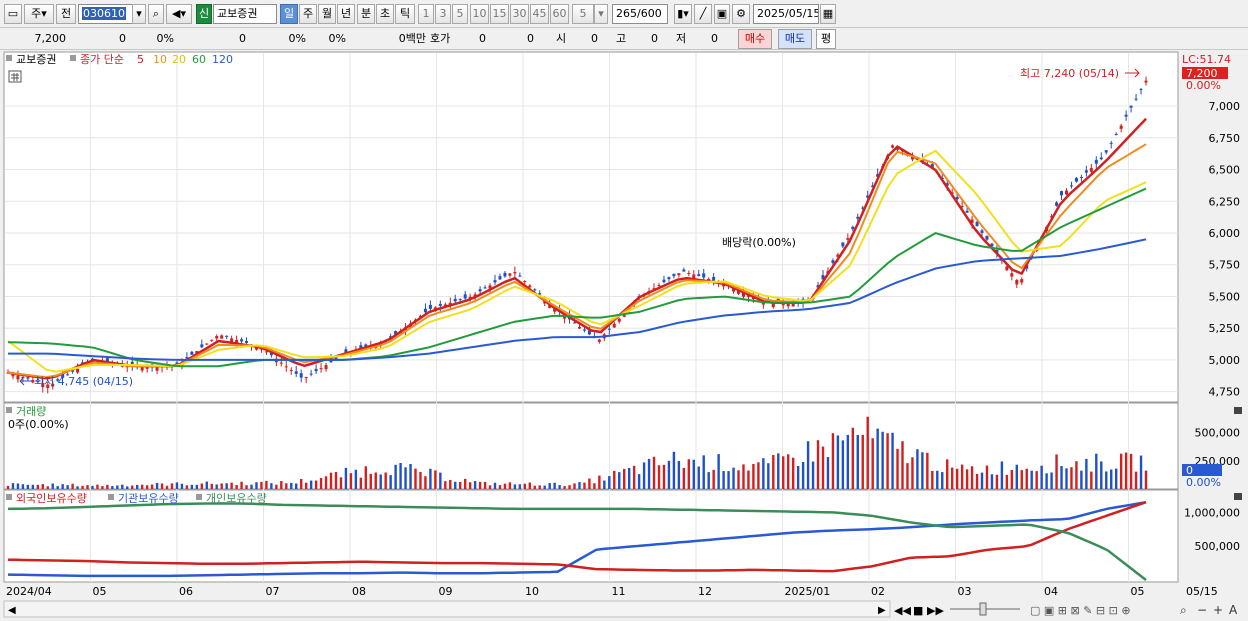  What do you see at coordinates (15, 76) in the screenshot?
I see `table-icon` at bounding box center [15, 76].